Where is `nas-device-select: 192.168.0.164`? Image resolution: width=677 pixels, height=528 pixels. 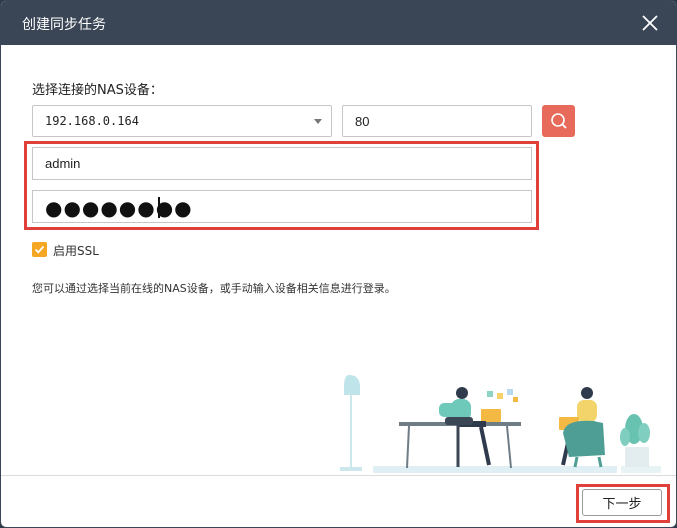
nas-device-select: 192.168.0.164 is located at coordinates (182, 121).